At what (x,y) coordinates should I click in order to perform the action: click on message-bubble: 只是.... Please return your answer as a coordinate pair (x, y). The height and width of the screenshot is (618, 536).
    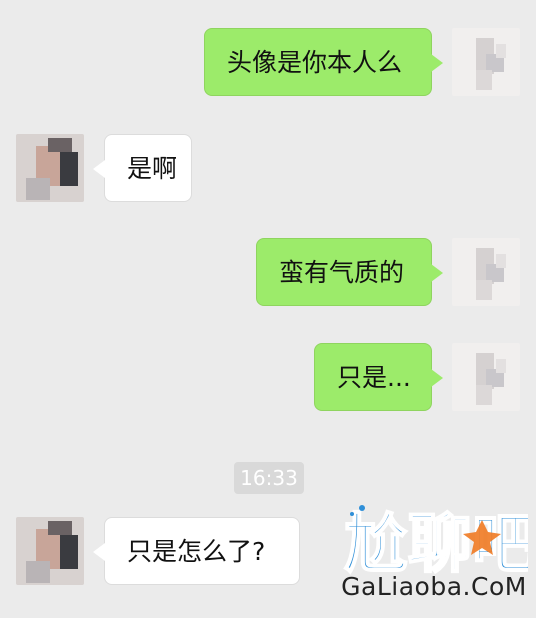
    Looking at the image, I should click on (378, 377).